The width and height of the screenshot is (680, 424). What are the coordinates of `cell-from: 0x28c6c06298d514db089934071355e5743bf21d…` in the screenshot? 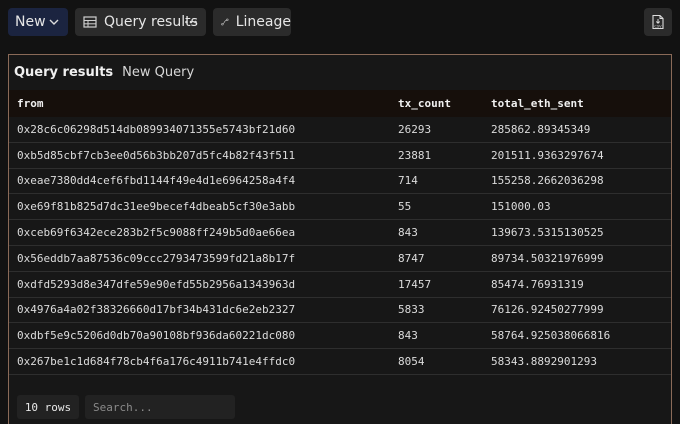 It's located at (156, 129).